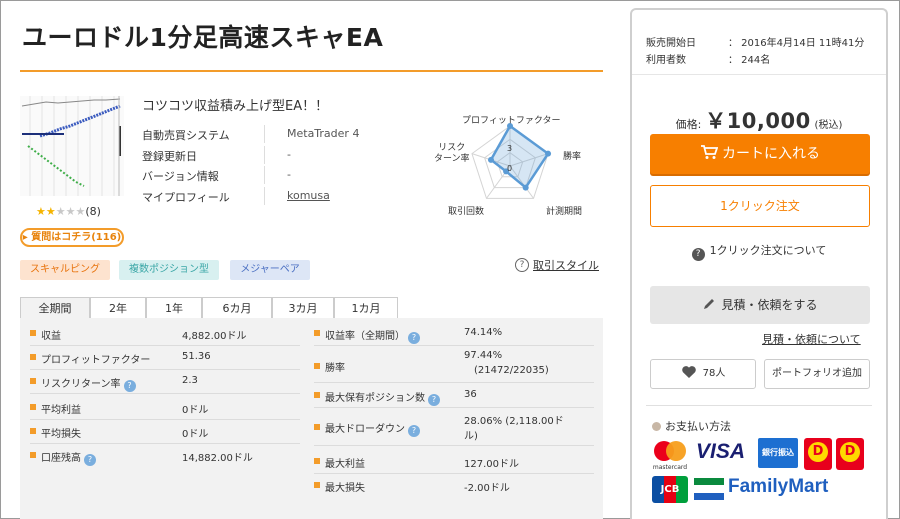 This screenshot has height=519, width=900. I want to click on price-value: ￥10,000, so click(758, 121).